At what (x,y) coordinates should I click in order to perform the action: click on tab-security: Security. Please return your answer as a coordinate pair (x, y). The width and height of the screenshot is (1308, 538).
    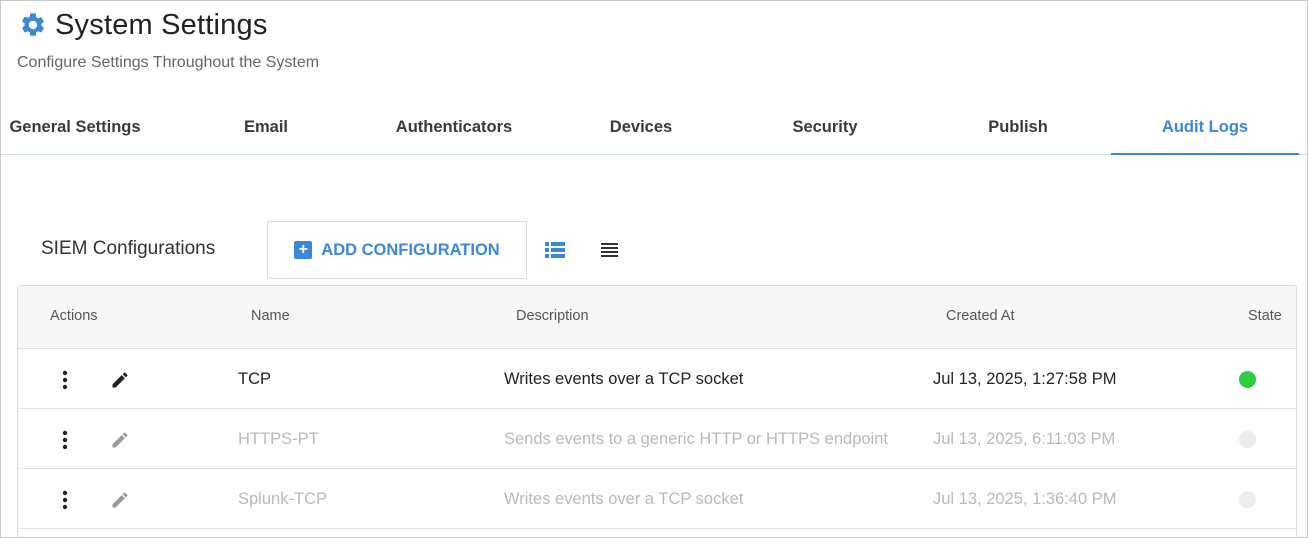
    Looking at the image, I should click on (825, 127).